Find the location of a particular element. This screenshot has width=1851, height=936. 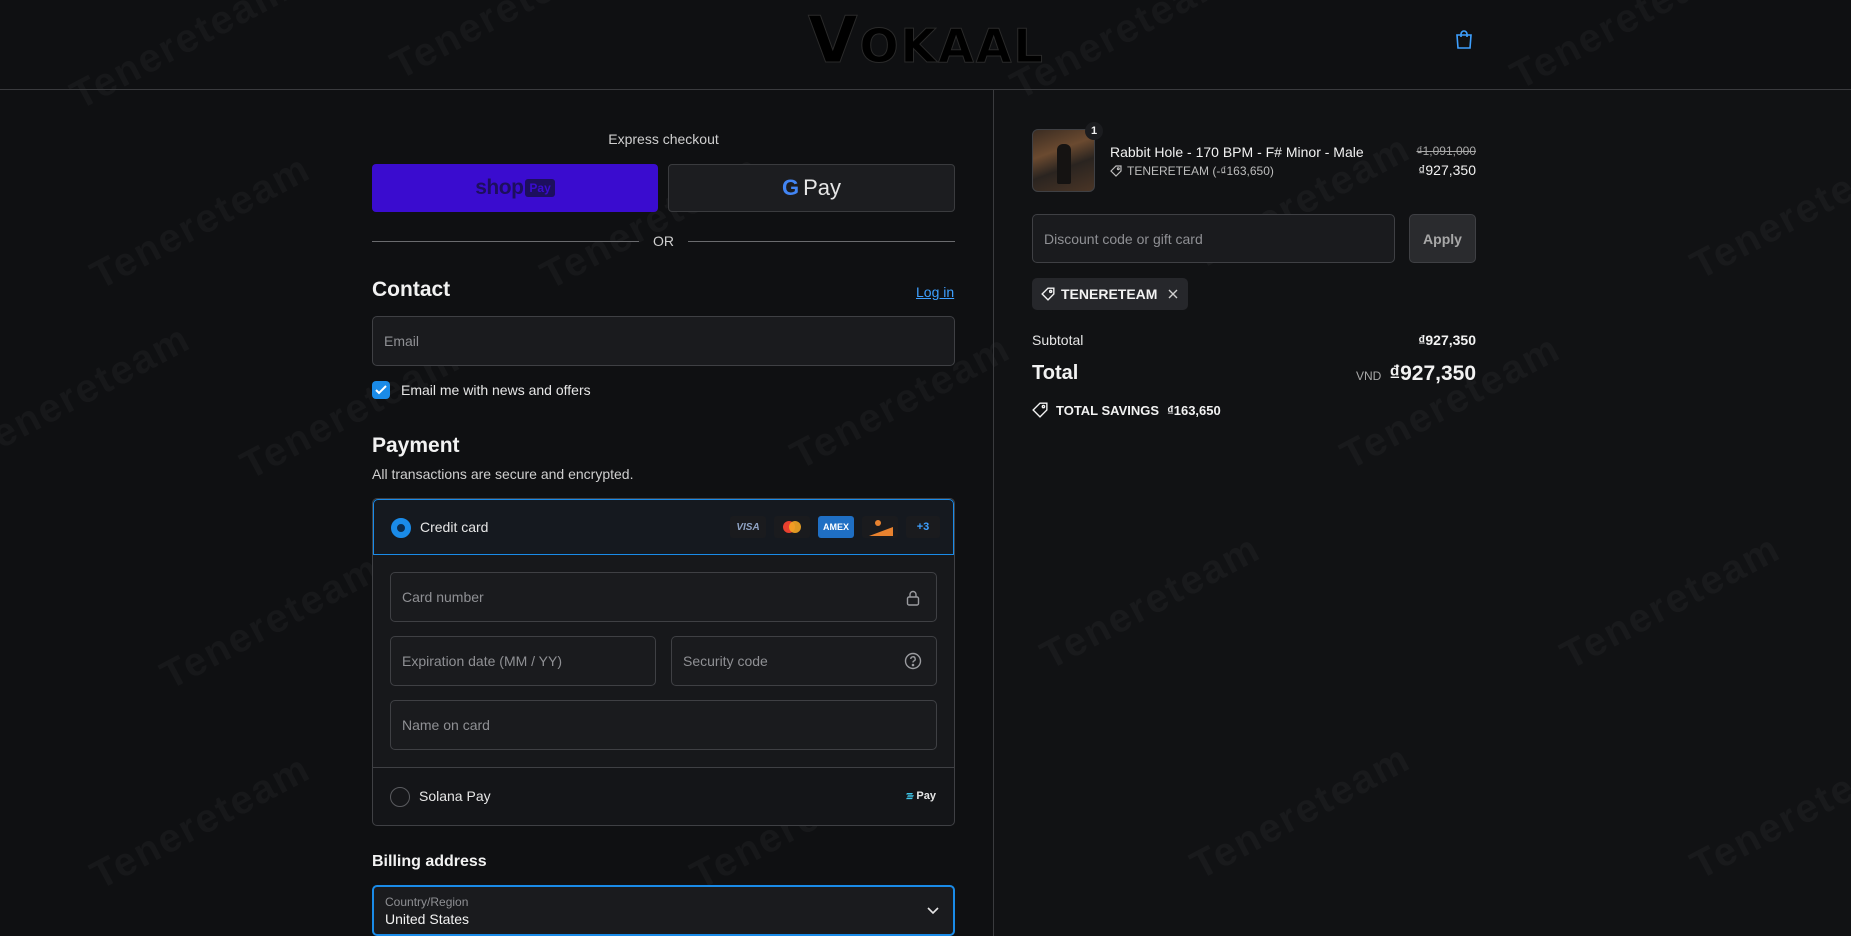

credit-card-label: Credit card is located at coordinates (454, 527).